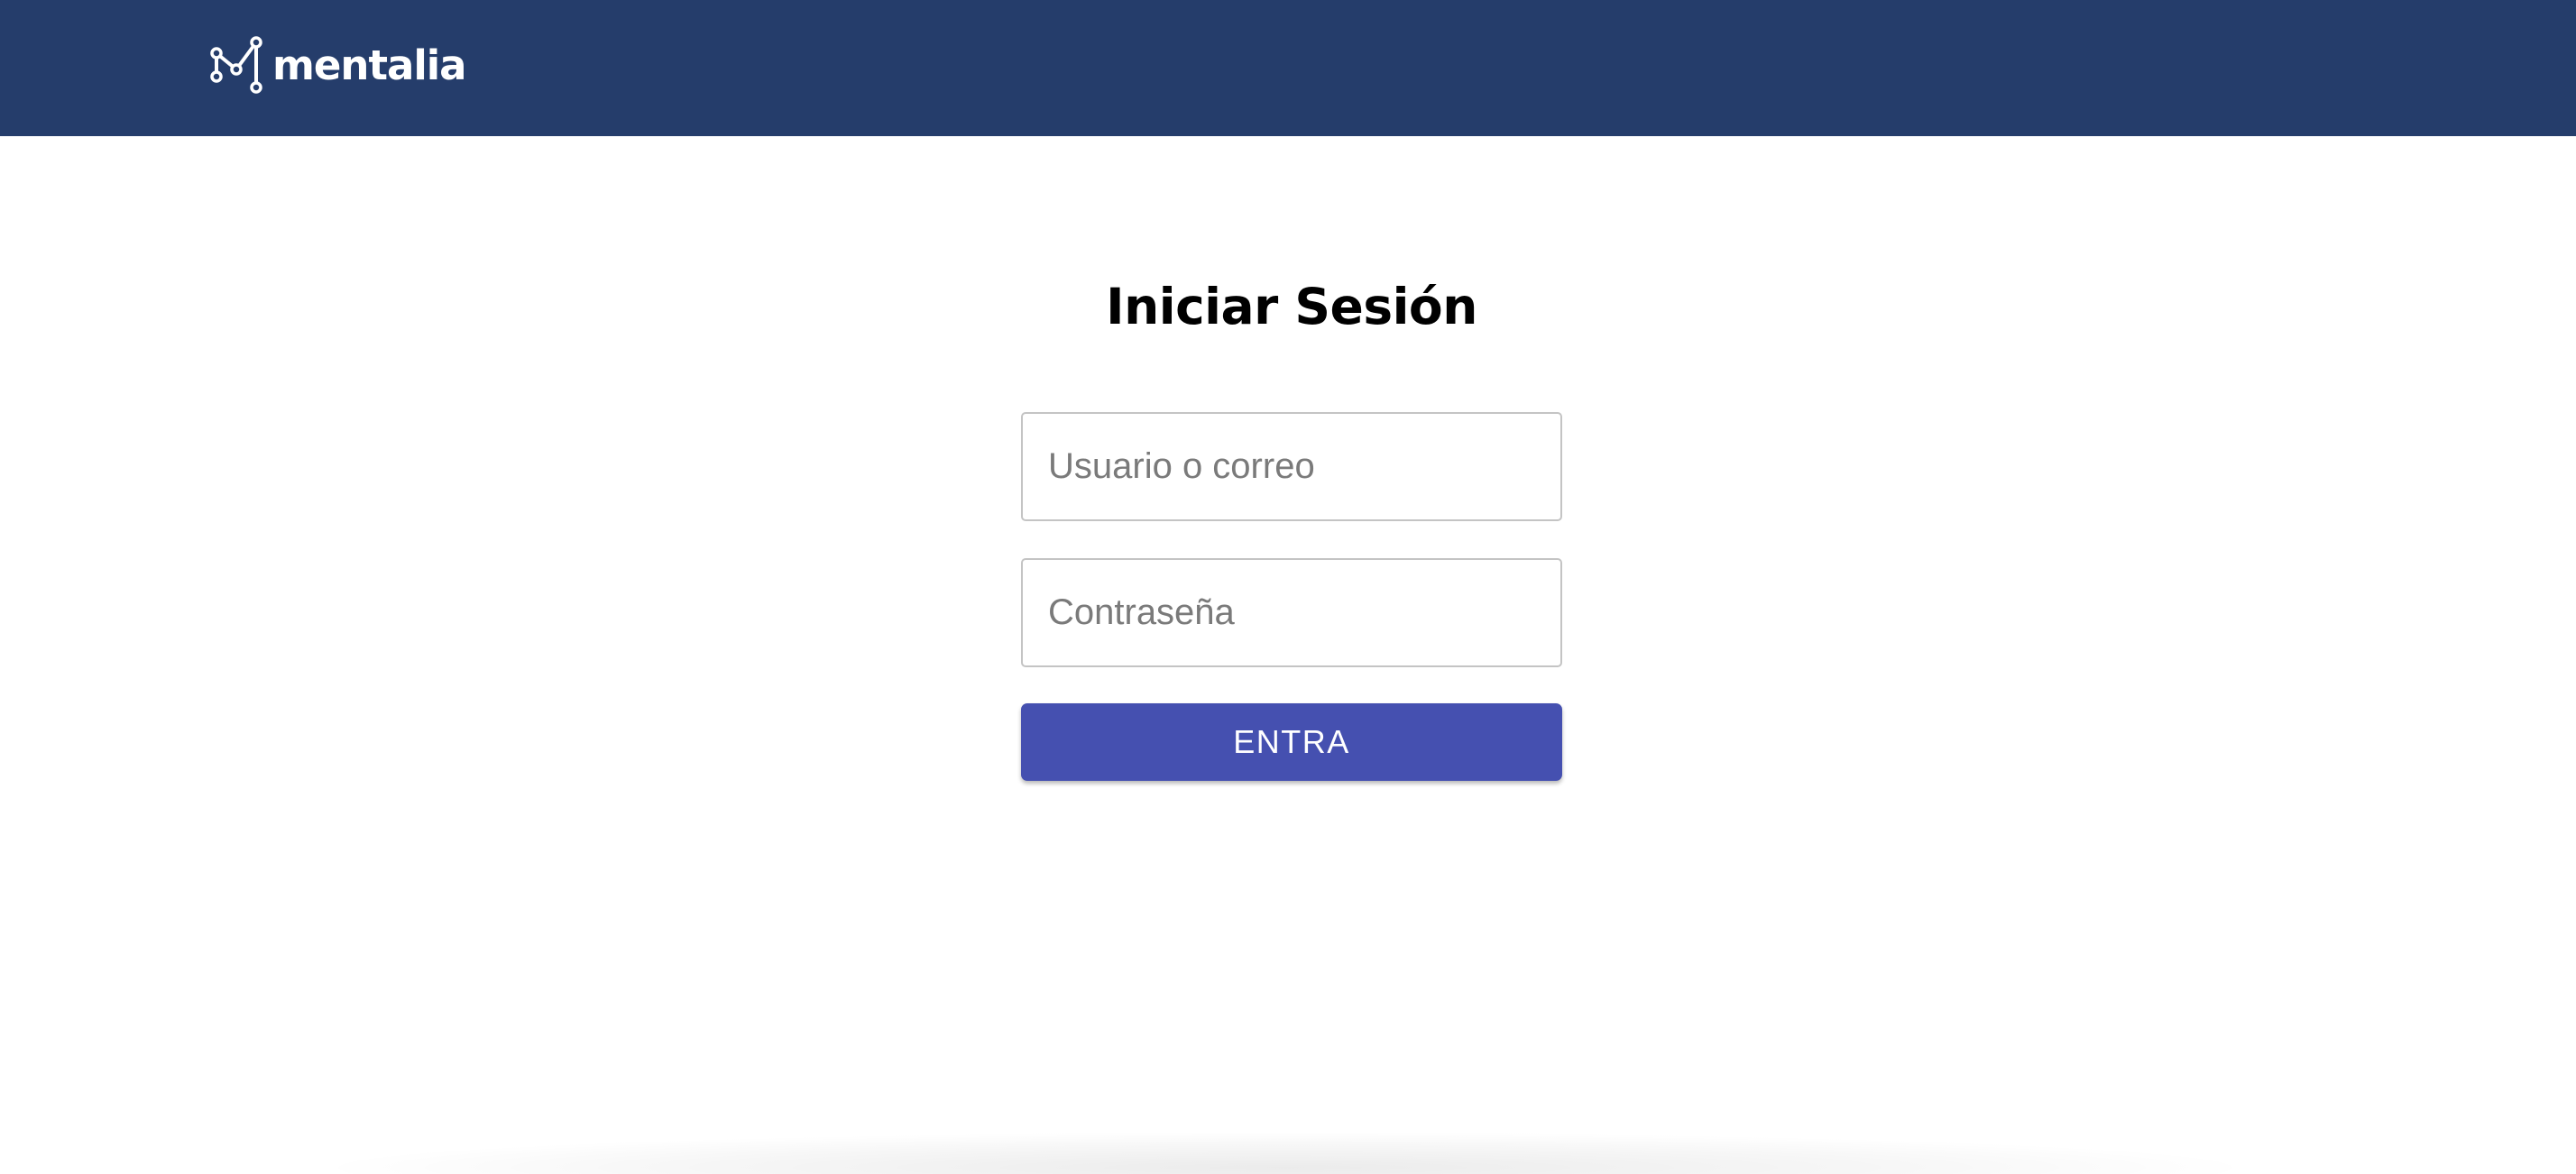  Describe the element at coordinates (1291, 466) in the screenshot. I see `username-input` at that location.